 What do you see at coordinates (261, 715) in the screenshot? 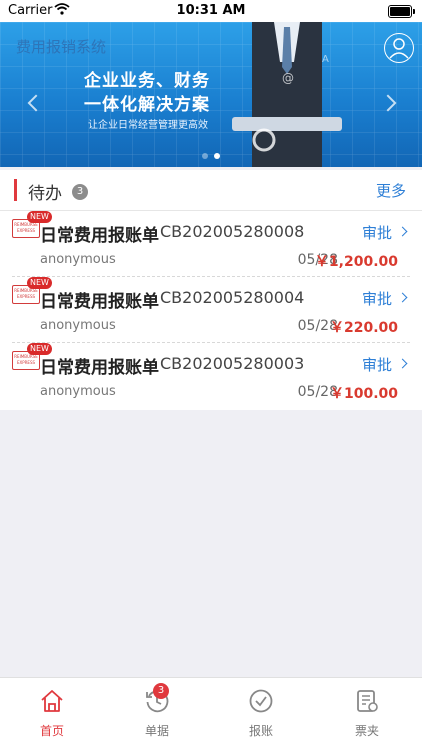
I see `tab-reimburse: 报账` at bounding box center [261, 715].